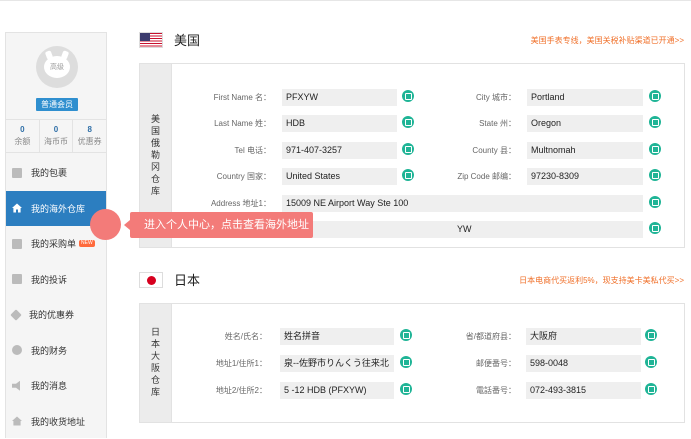  Describe the element at coordinates (89, 142) in the screenshot. I see `stat-label: 优惠券` at that location.